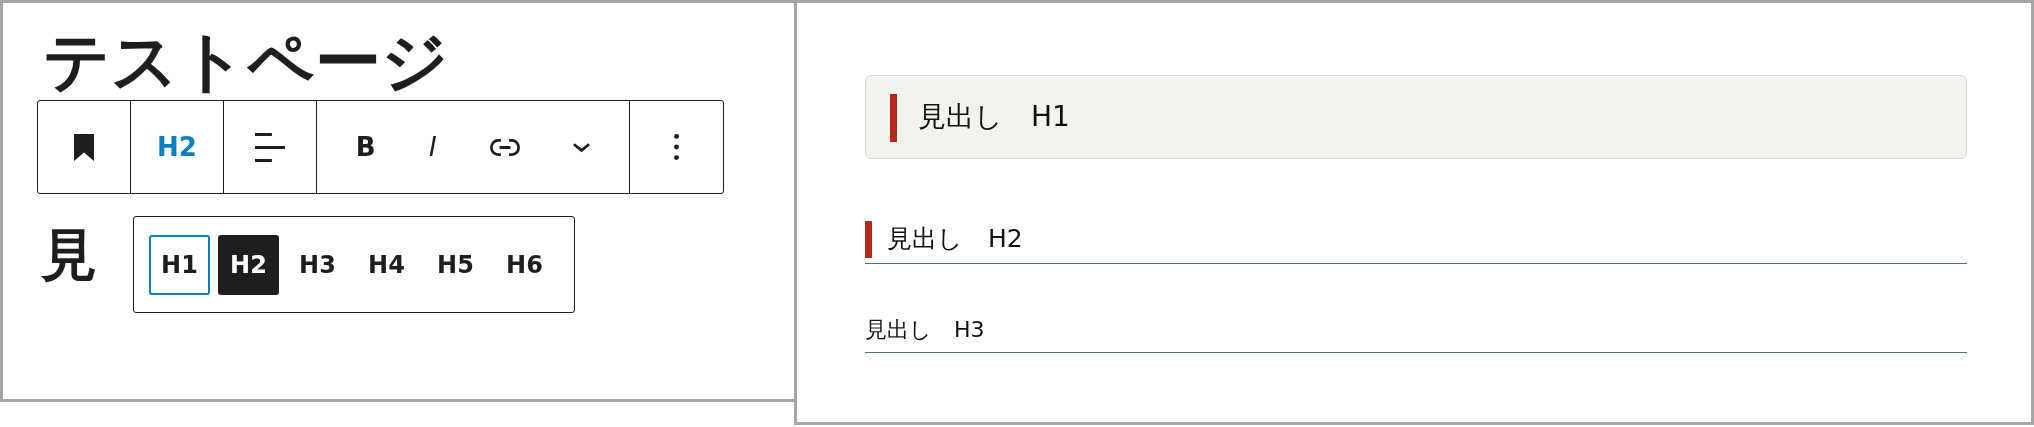  Describe the element at coordinates (524, 264) in the screenshot. I see `heading-level-option: H6` at that location.